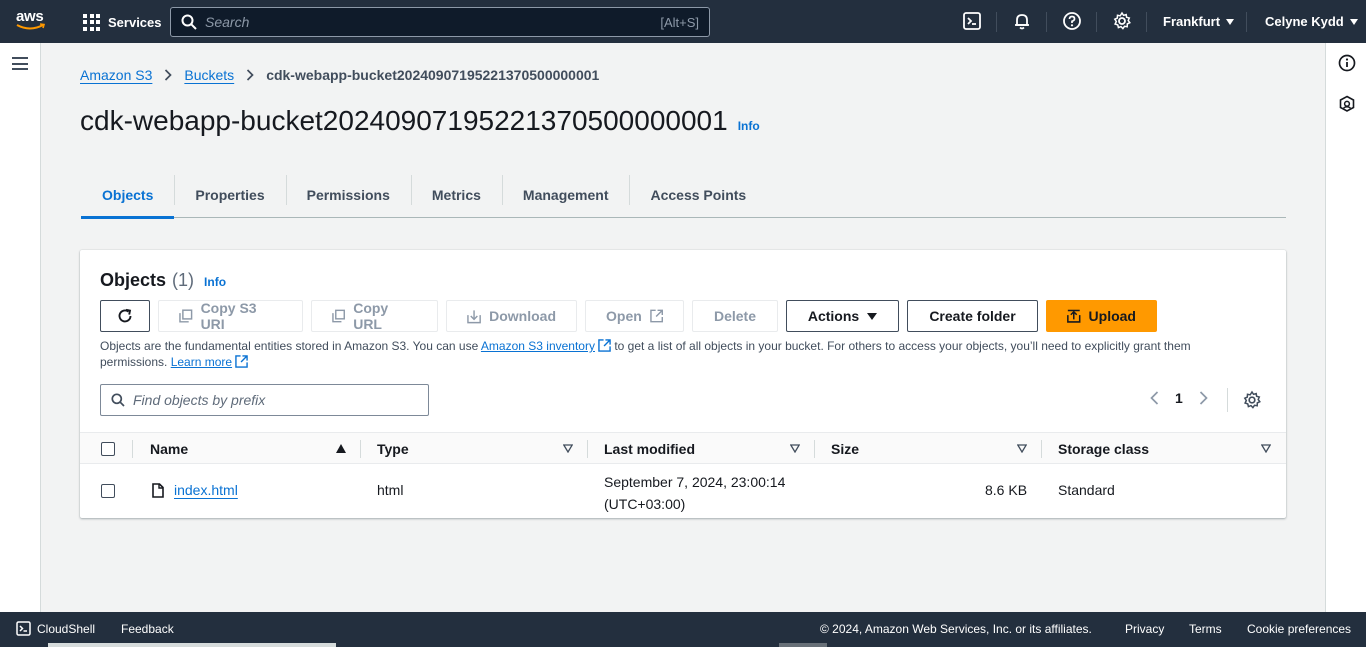 The image size is (1366, 647). What do you see at coordinates (192, 645) in the screenshot?
I see `horizontal-scrollbar` at bounding box center [192, 645].